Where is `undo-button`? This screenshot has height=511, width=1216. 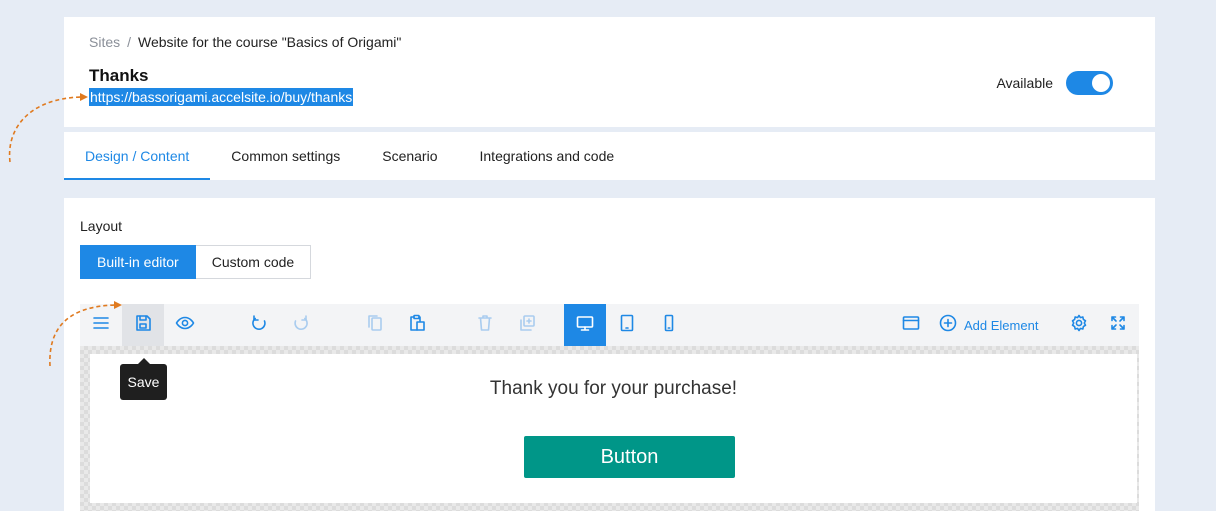
undo-button is located at coordinates (259, 325).